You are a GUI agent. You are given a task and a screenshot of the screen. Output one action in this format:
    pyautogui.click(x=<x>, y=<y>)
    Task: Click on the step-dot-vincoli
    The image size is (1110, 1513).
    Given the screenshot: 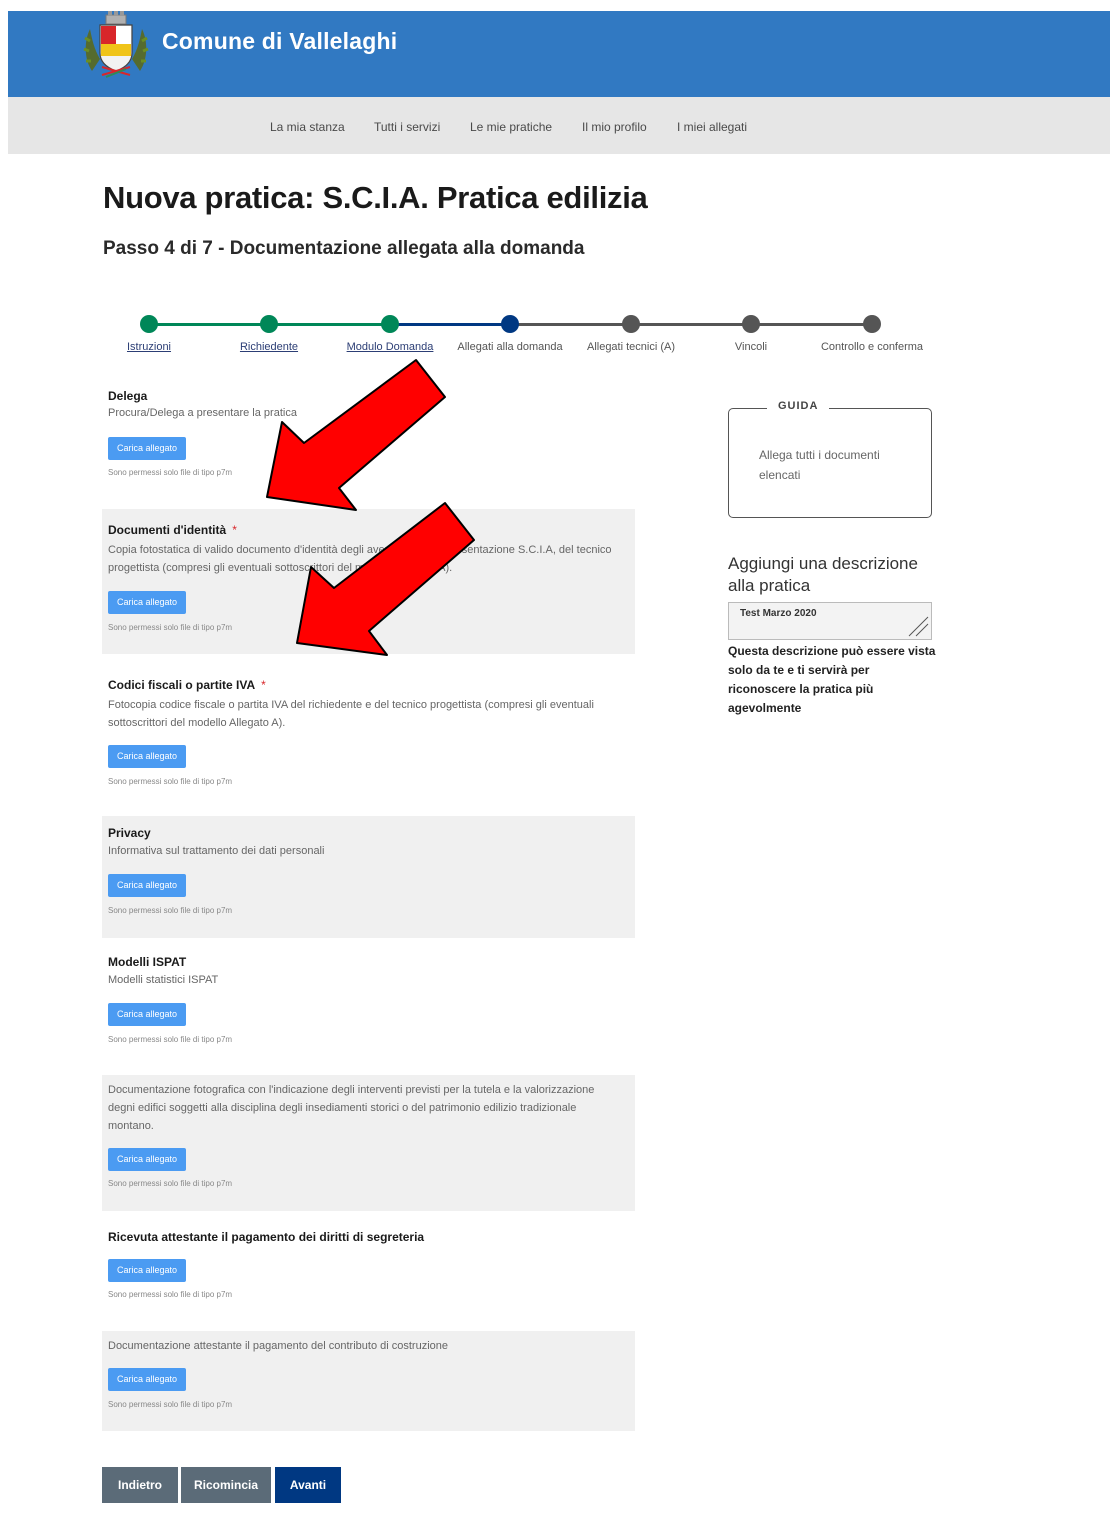 What is the action you would take?
    pyautogui.click(x=751, y=324)
    